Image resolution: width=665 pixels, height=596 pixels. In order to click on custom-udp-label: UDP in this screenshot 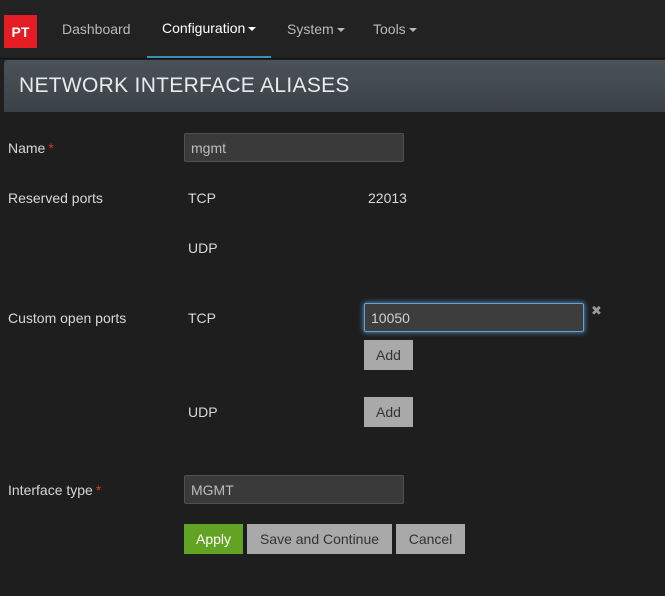, I will do `click(203, 412)`.